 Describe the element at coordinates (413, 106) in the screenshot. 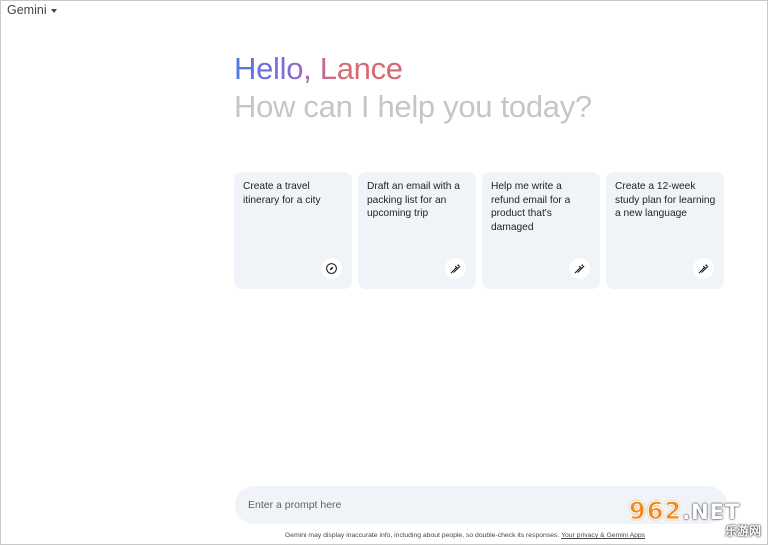

I see `greeting-subtitle: How can I help you today?` at that location.